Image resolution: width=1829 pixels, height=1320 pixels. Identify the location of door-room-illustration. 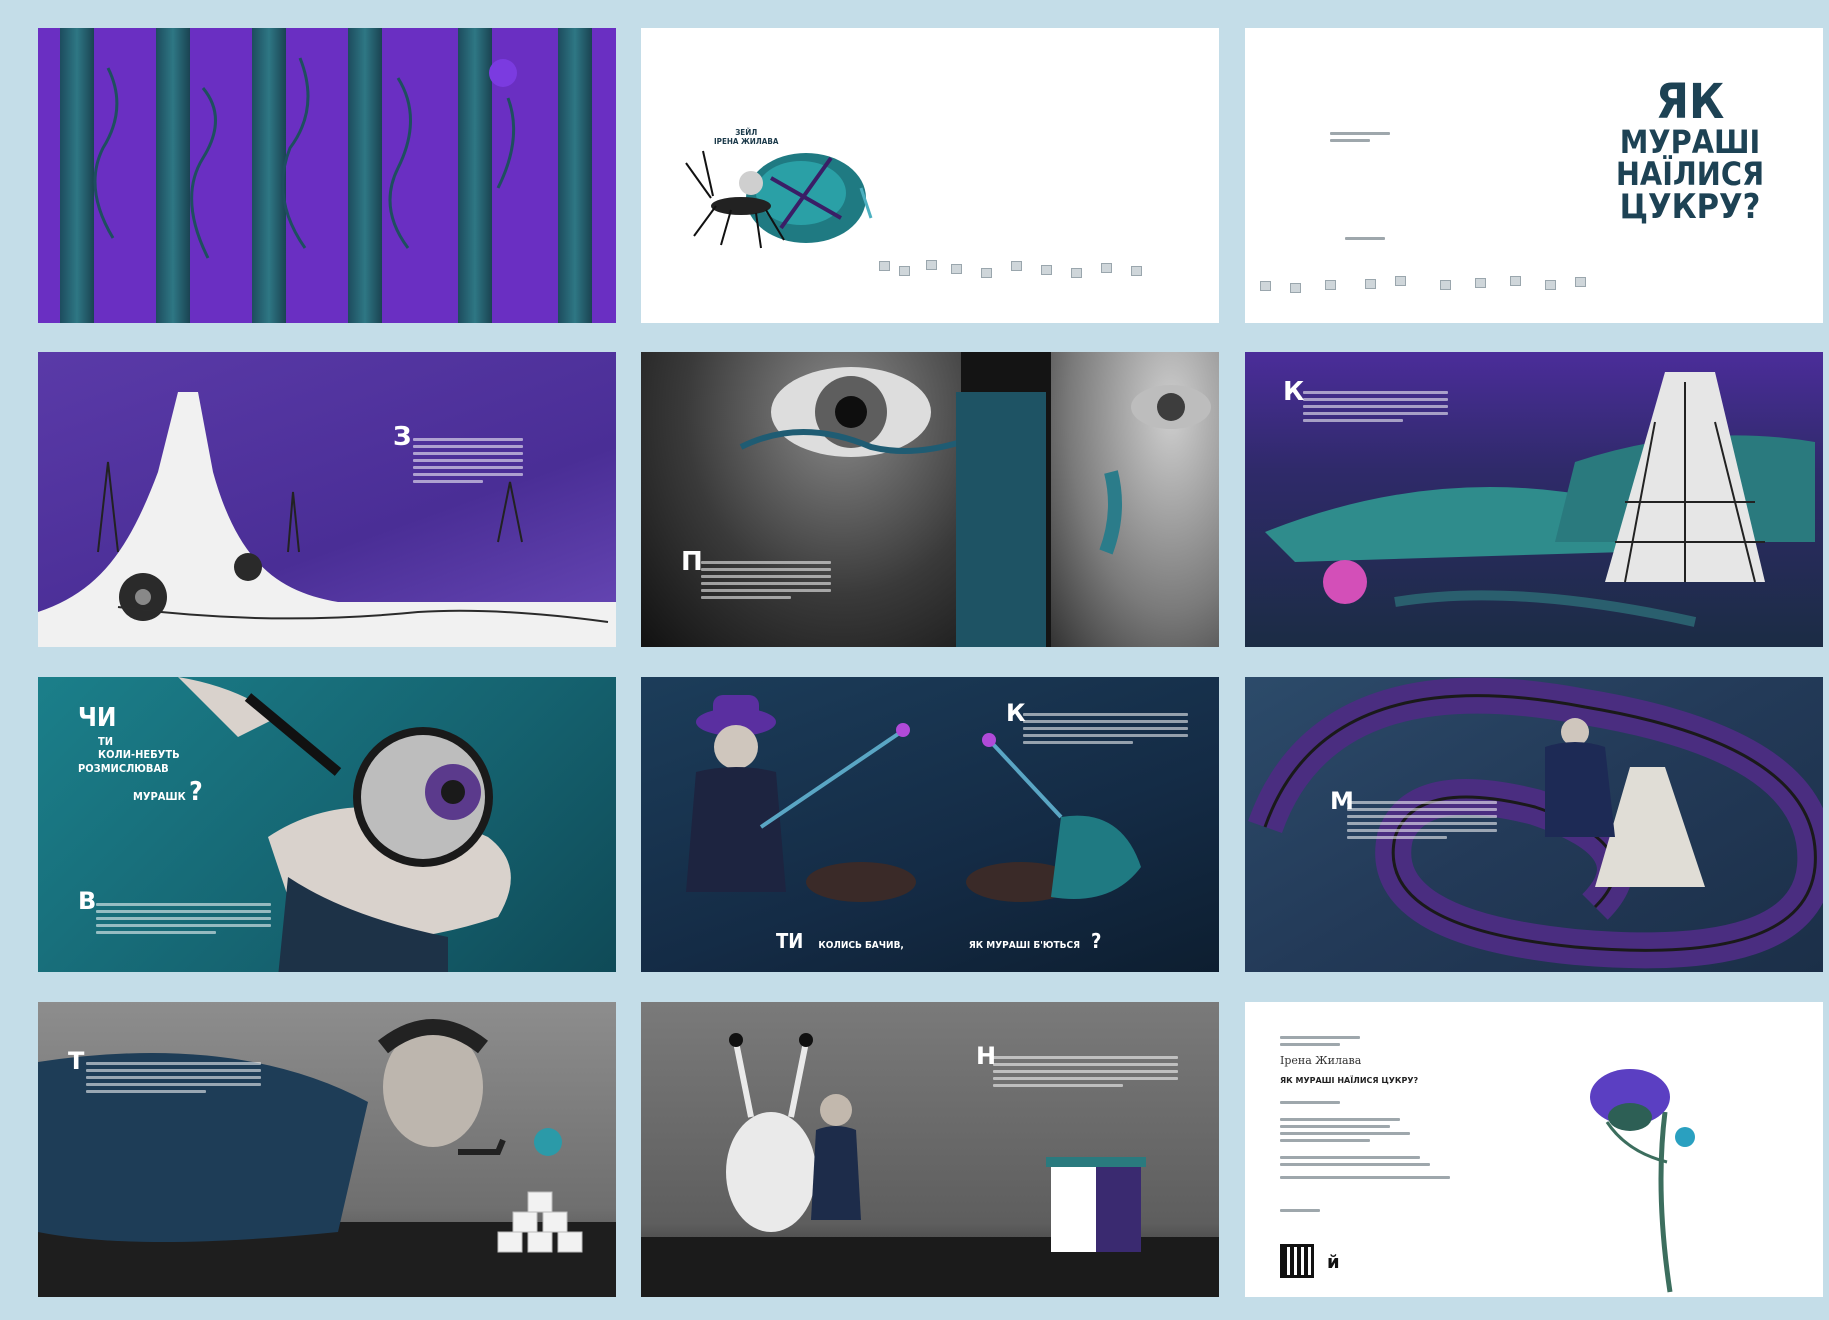
(930, 1165).